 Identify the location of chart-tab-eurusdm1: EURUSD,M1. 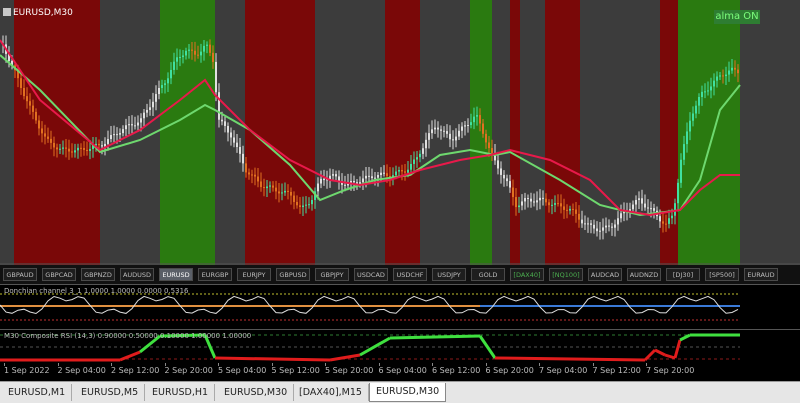
(37, 392).